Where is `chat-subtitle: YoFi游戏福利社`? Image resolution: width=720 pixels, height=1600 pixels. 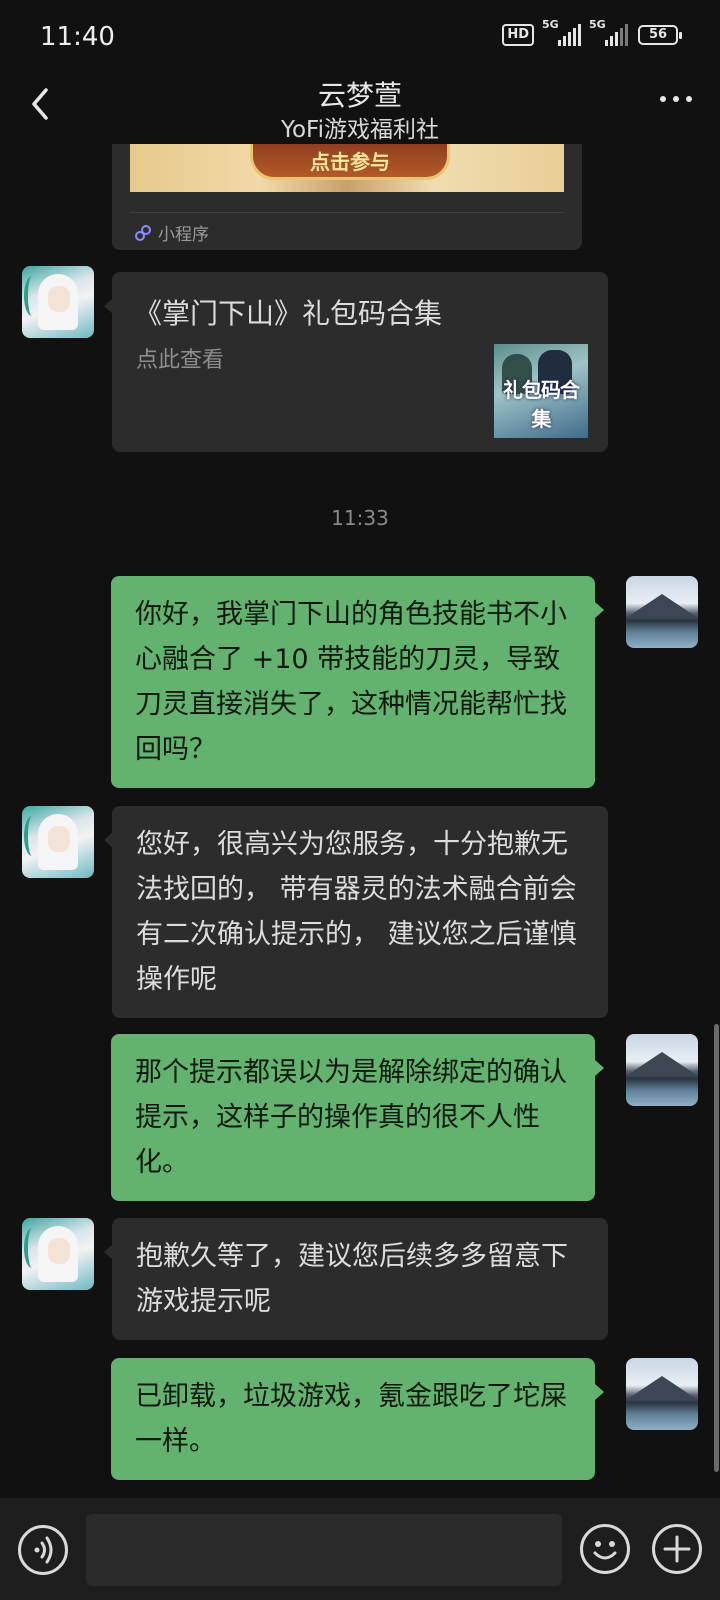 chat-subtitle: YoFi游戏福利社 is located at coordinates (359, 130).